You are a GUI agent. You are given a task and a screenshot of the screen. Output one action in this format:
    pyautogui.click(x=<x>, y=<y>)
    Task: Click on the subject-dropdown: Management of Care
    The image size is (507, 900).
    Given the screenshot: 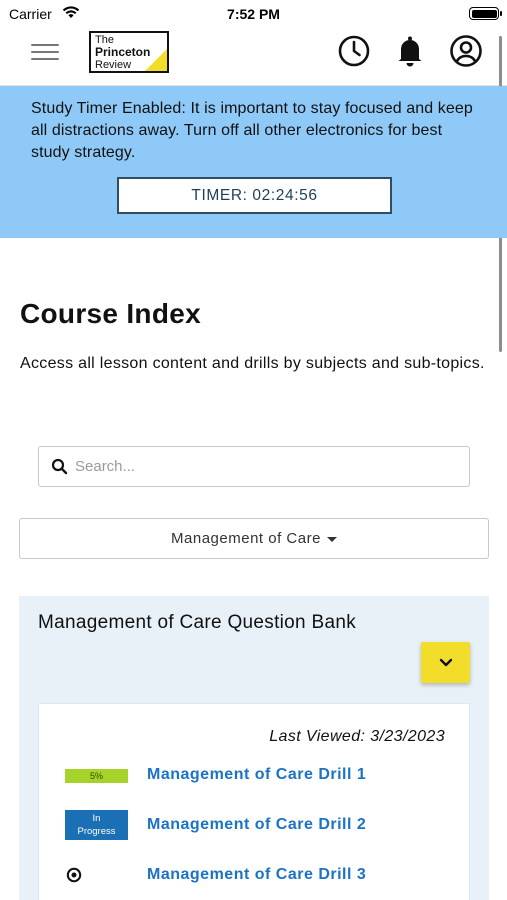 What is the action you would take?
    pyautogui.click(x=254, y=538)
    